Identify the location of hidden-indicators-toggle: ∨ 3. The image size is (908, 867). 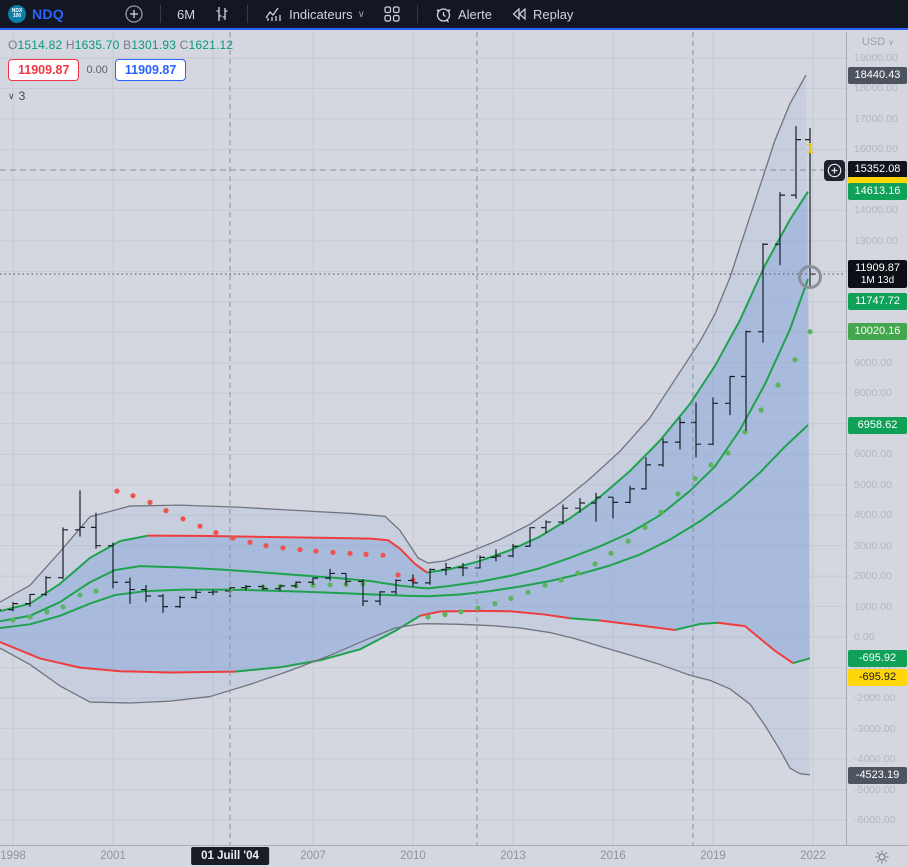
(120, 96).